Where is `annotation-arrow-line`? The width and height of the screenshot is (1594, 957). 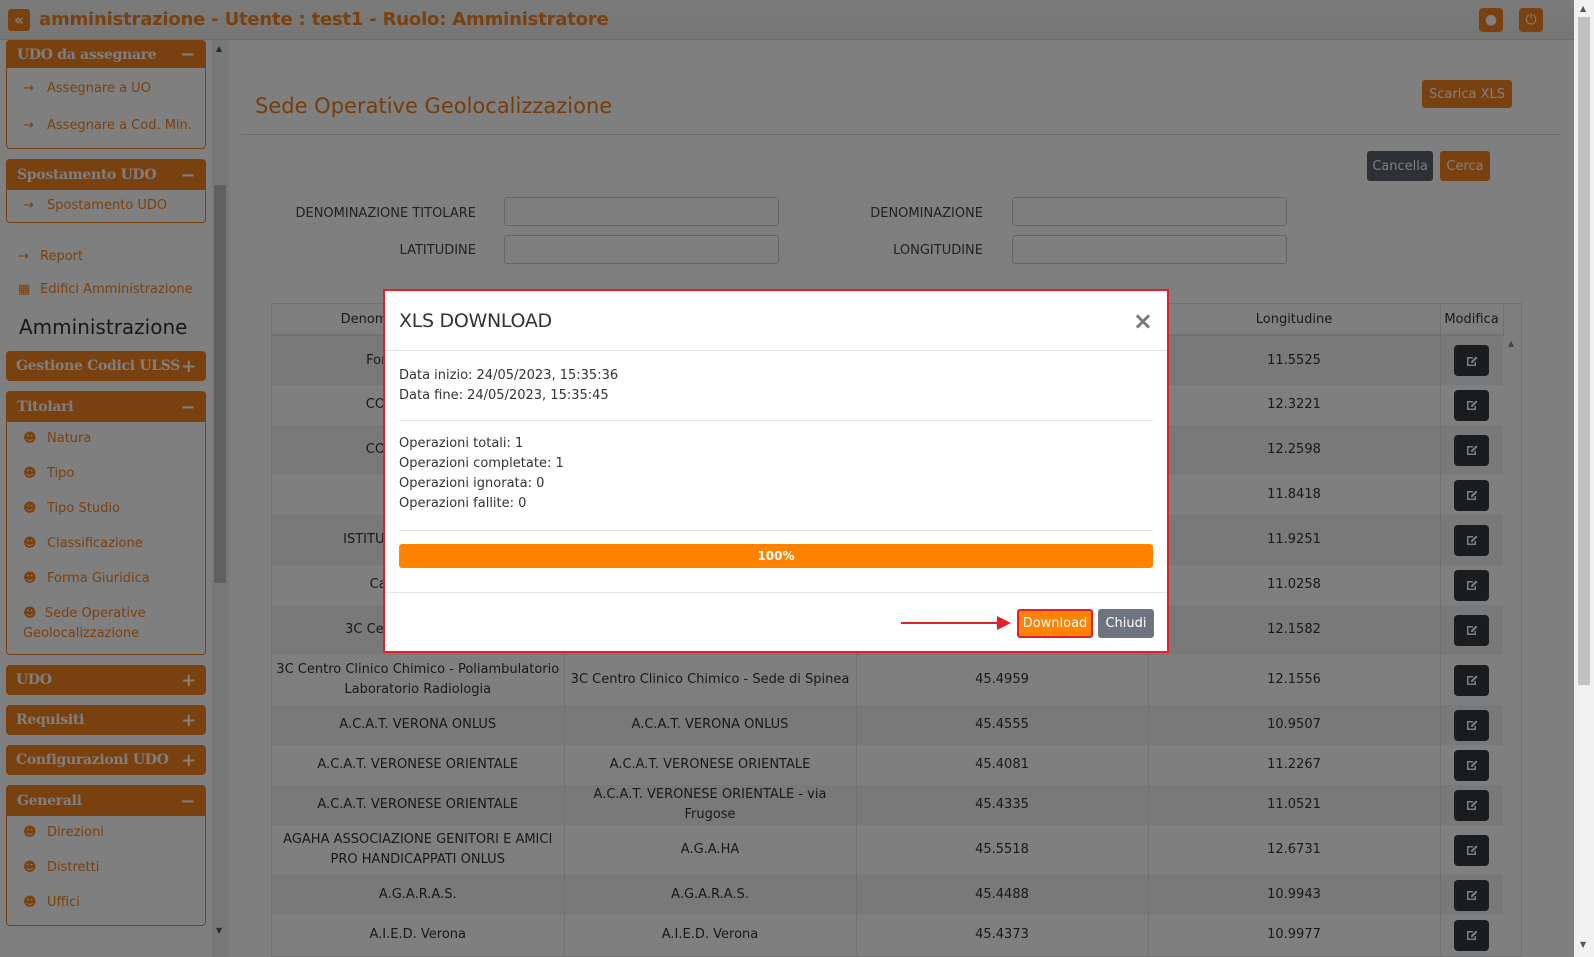 annotation-arrow-line is located at coordinates (950, 623).